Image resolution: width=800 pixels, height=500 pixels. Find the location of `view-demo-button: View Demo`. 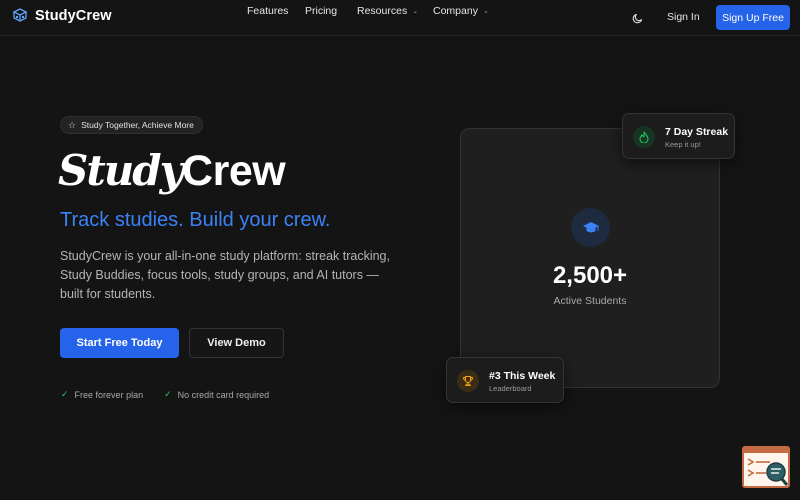

view-demo-button: View Demo is located at coordinates (236, 343).